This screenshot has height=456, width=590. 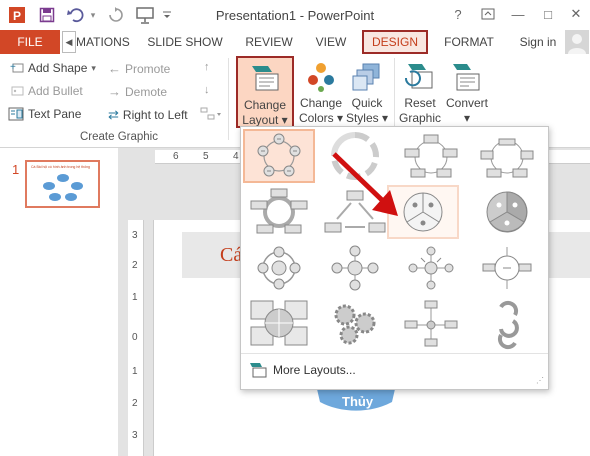 I want to click on layout-nondirectional-cycle, so click(x=507, y=158).